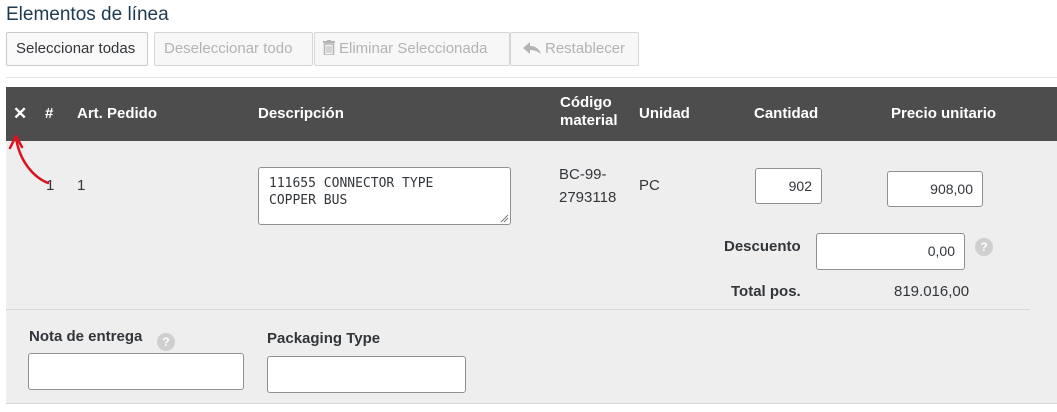  What do you see at coordinates (585, 48) in the screenshot?
I see `reset-label: Restablecer` at bounding box center [585, 48].